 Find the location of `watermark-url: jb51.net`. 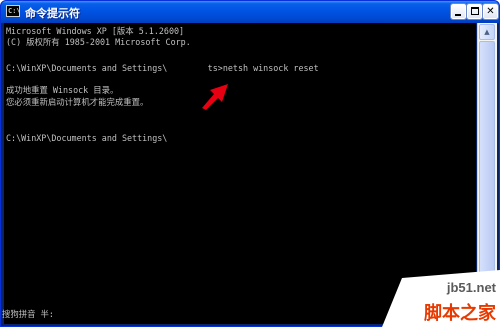

watermark-url: jb51.net is located at coordinates (471, 287).